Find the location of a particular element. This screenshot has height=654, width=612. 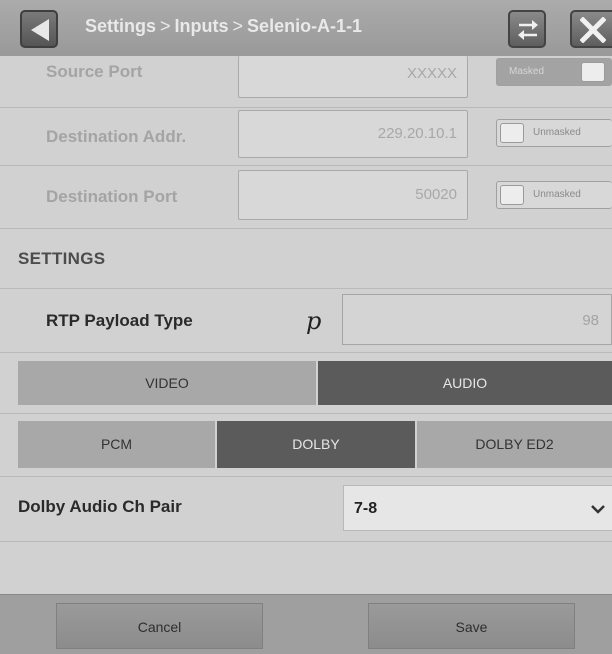

source-port-mask-toggle: Masked is located at coordinates (554, 72).